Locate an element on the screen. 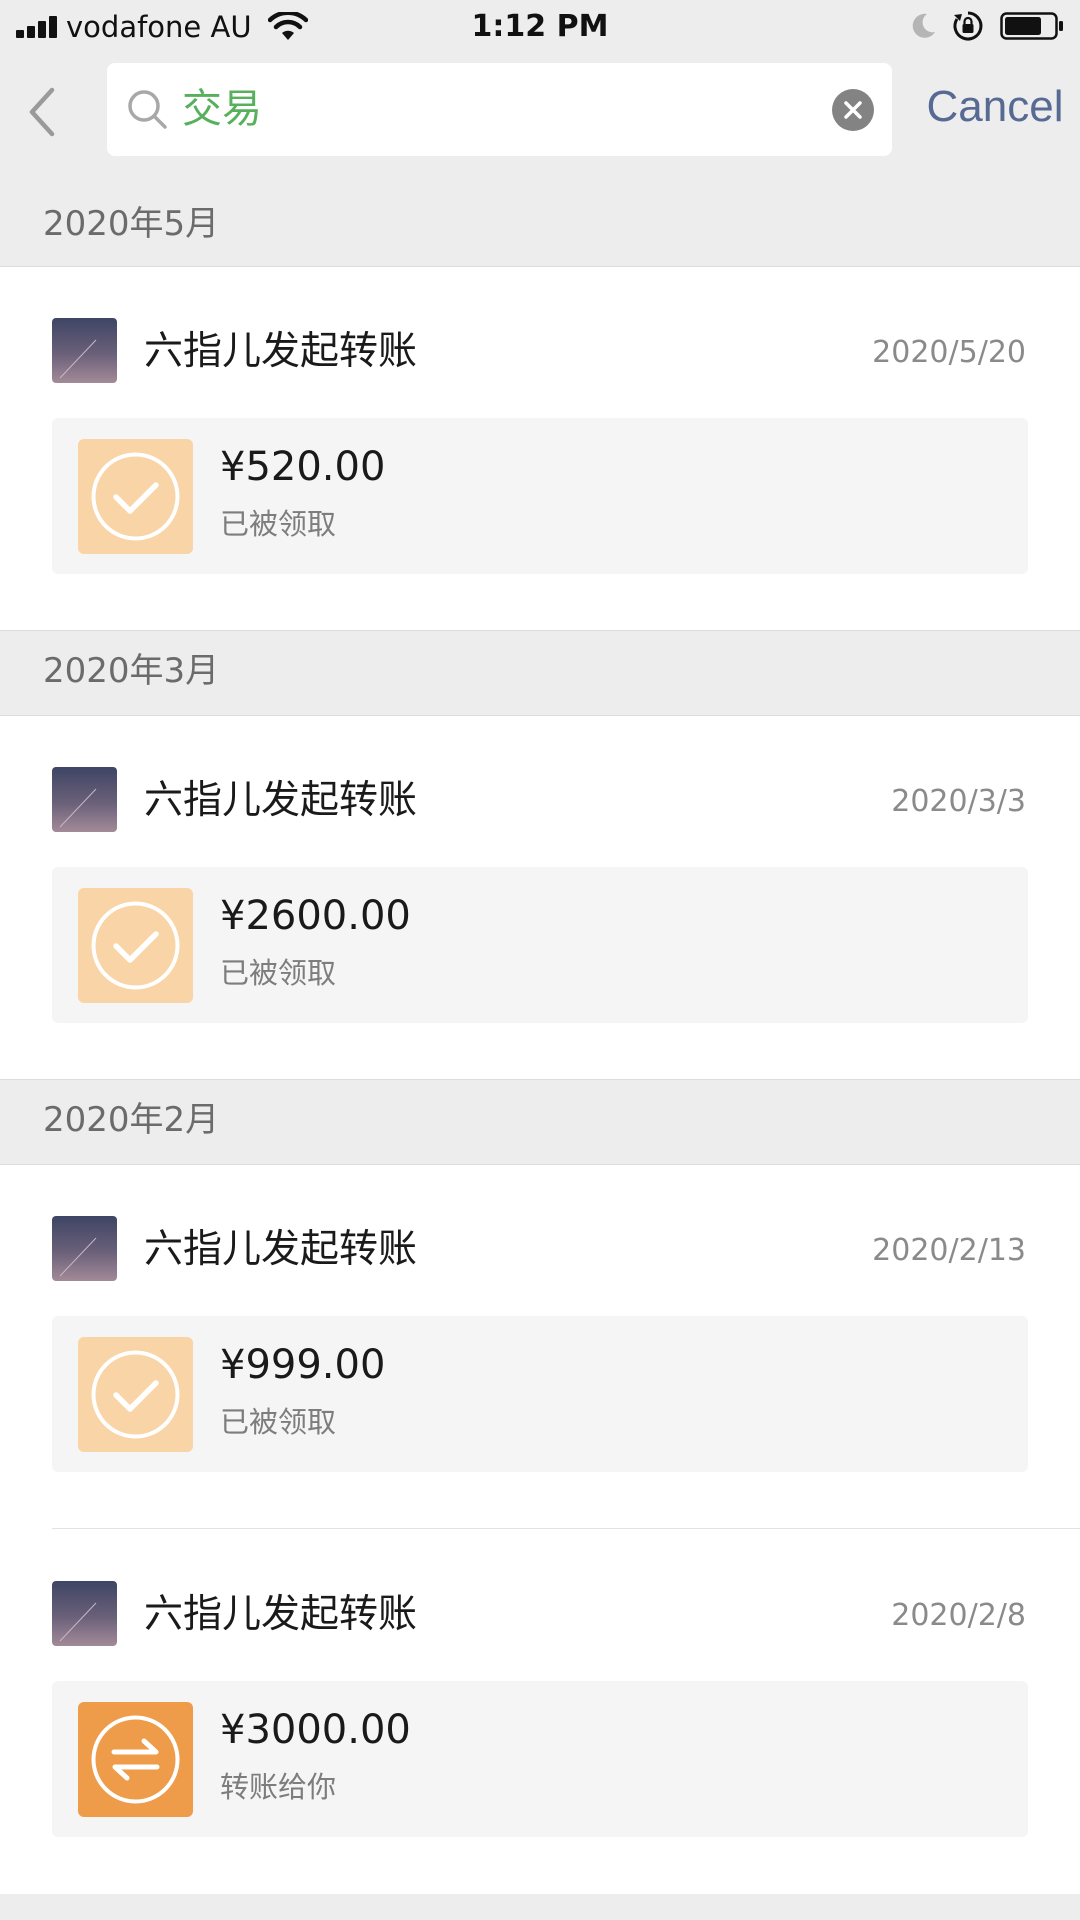 This screenshot has width=1080, height=1920. battery-icon is located at coordinates (1031, 26).